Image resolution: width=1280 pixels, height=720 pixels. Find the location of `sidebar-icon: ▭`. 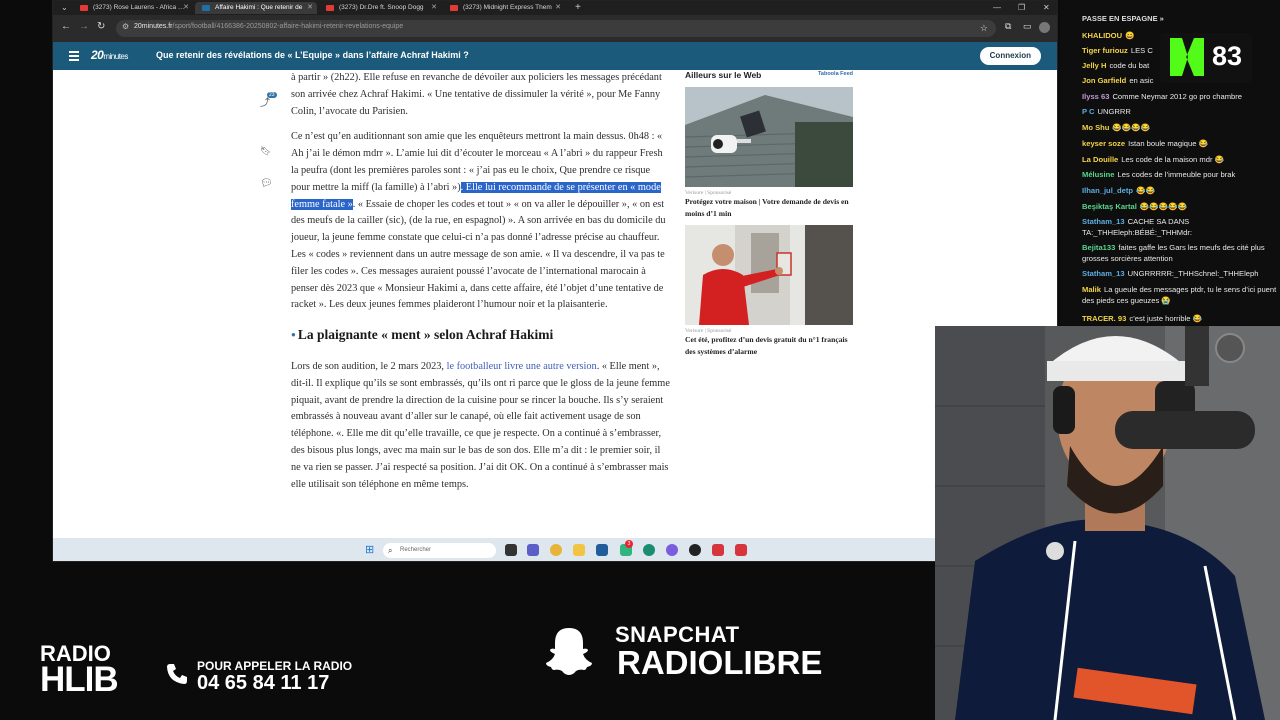

sidebar-icon: ▭ is located at coordinates (1027, 26).